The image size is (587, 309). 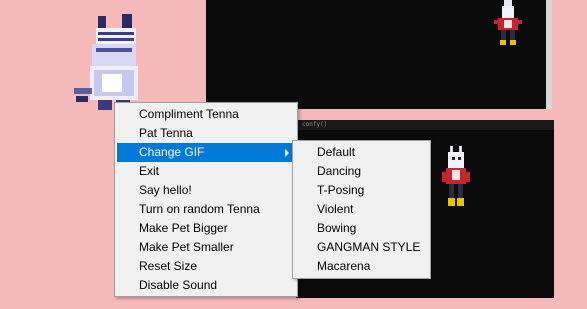 What do you see at coordinates (456, 176) in the screenshot?
I see `tenna-sprite-small-bottom` at bounding box center [456, 176].